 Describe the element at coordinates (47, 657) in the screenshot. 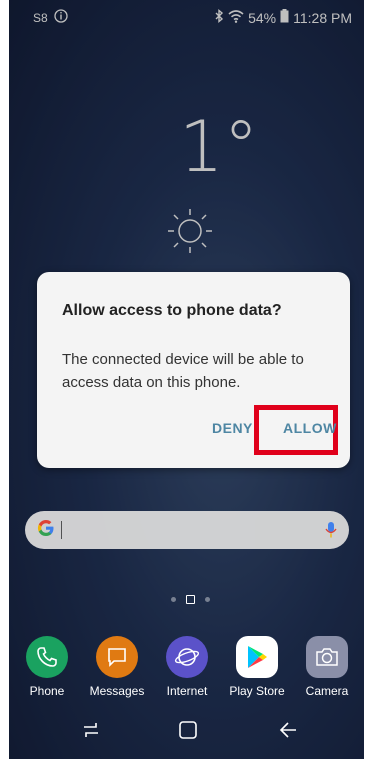

I see `phone-icon` at that location.